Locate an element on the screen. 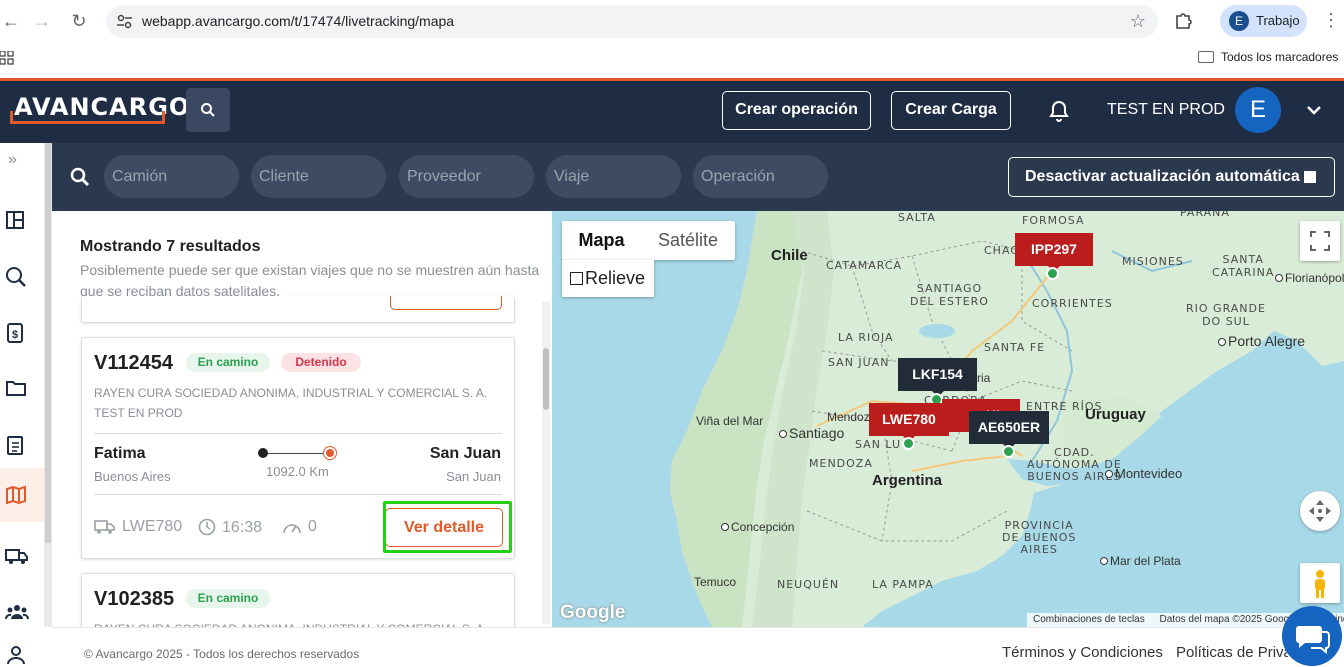 This screenshot has height=667, width=1344. user-avatar: E is located at coordinates (1258, 110).